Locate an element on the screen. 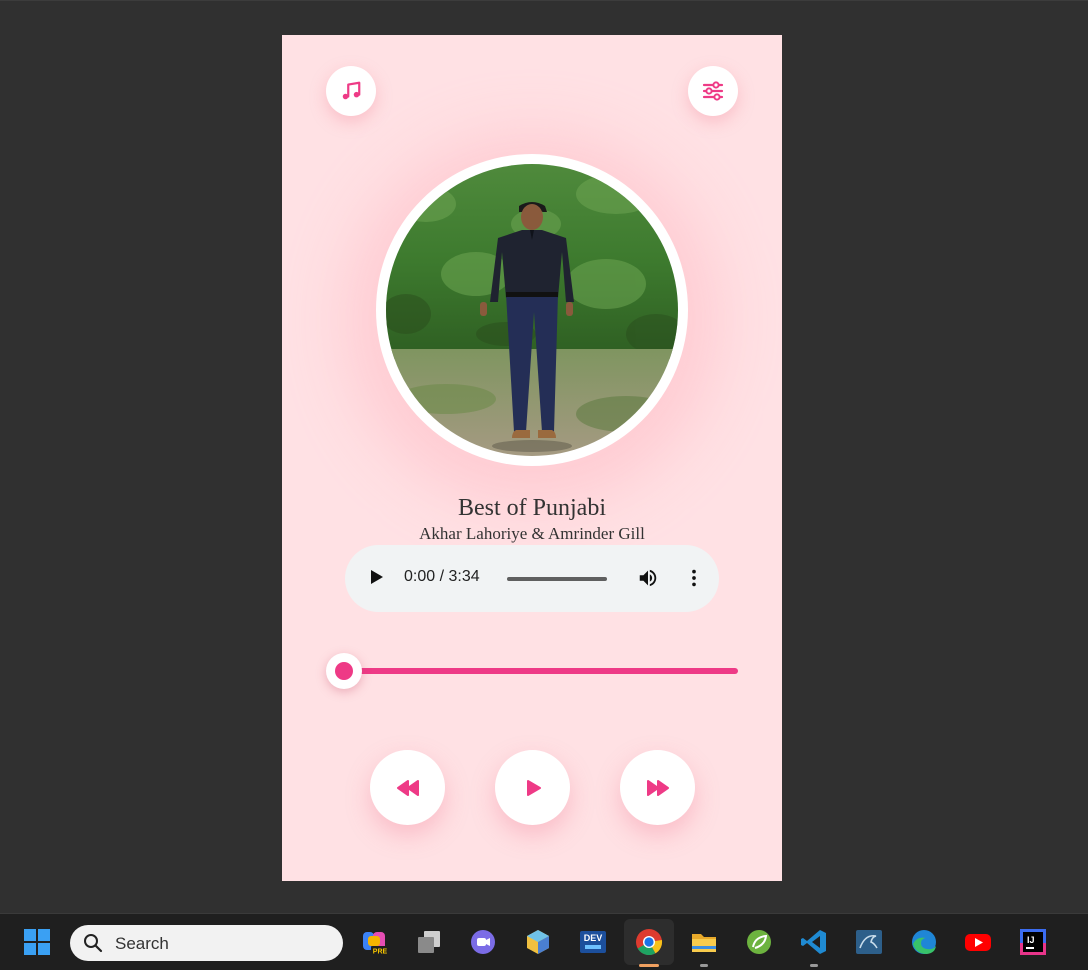  album-art is located at coordinates (532, 310).